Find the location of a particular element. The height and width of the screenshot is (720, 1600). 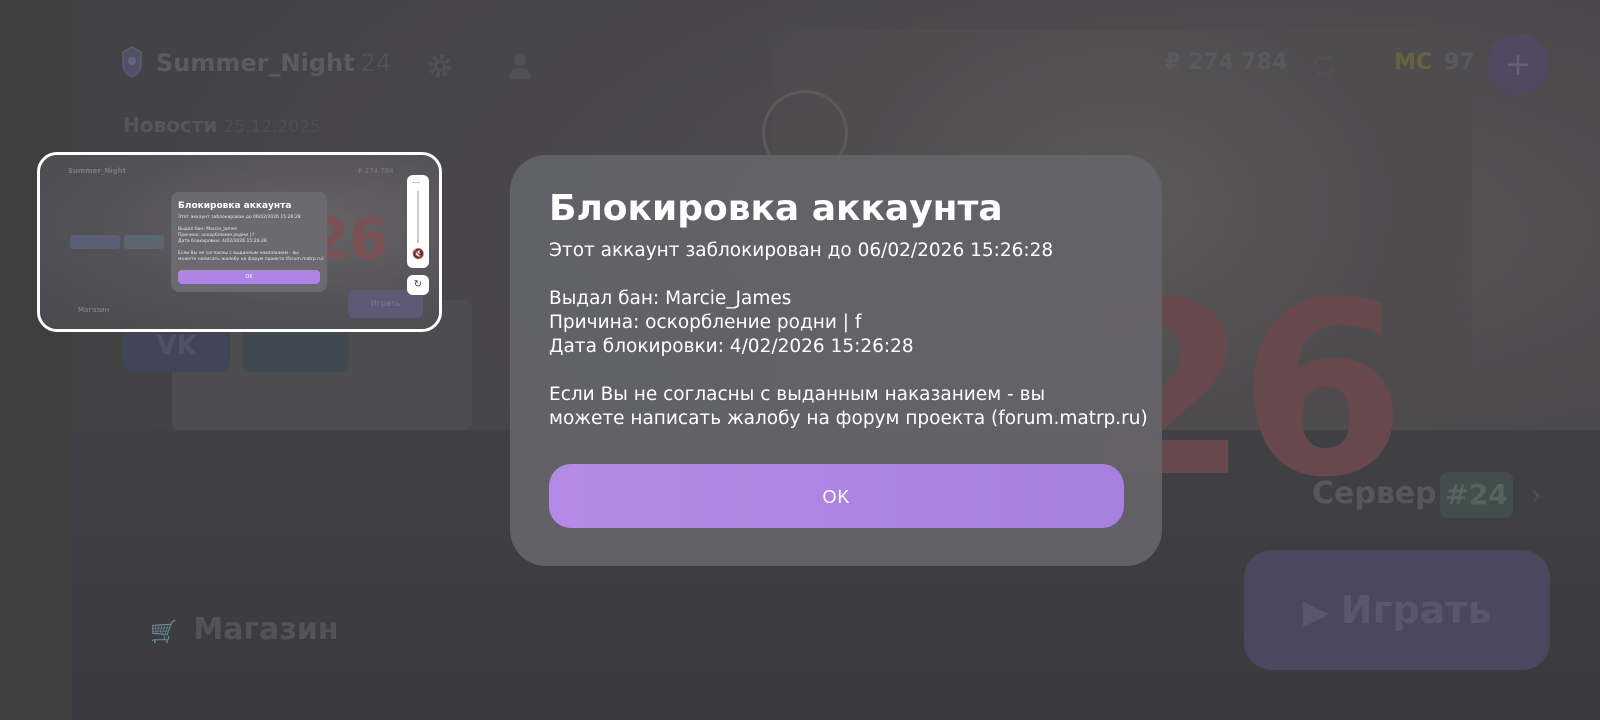

dialog-title: Блокировка аккаунта is located at coordinates (776, 208).